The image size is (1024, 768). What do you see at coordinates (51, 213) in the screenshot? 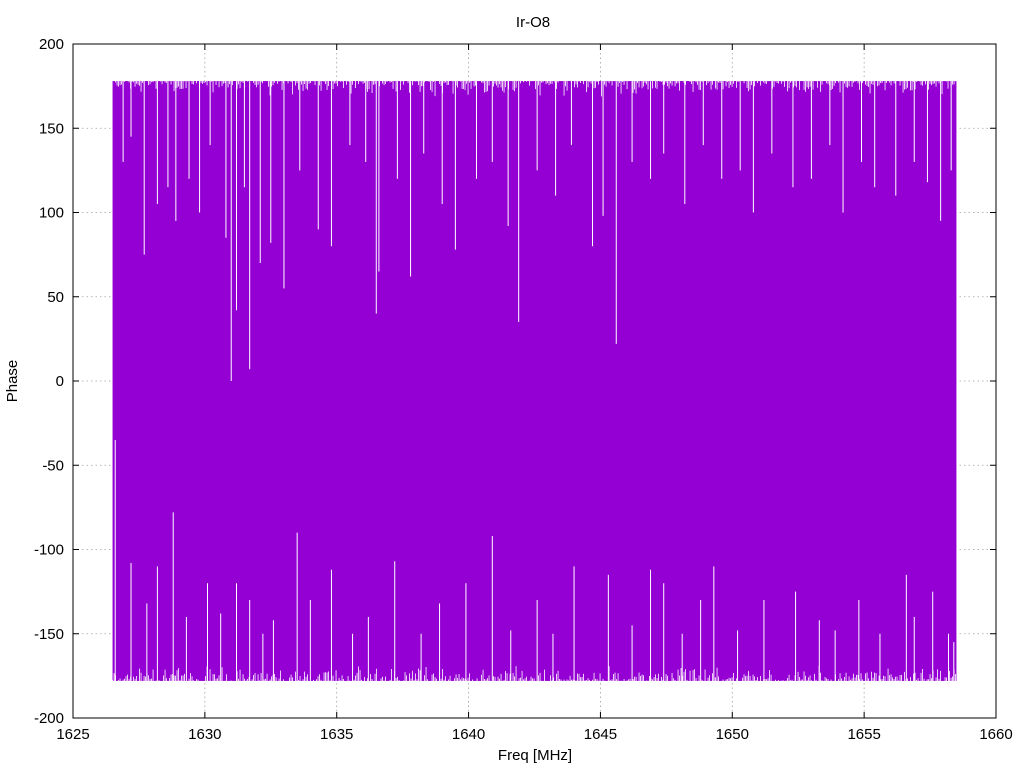
I see `y-tick-label: 100` at bounding box center [51, 213].